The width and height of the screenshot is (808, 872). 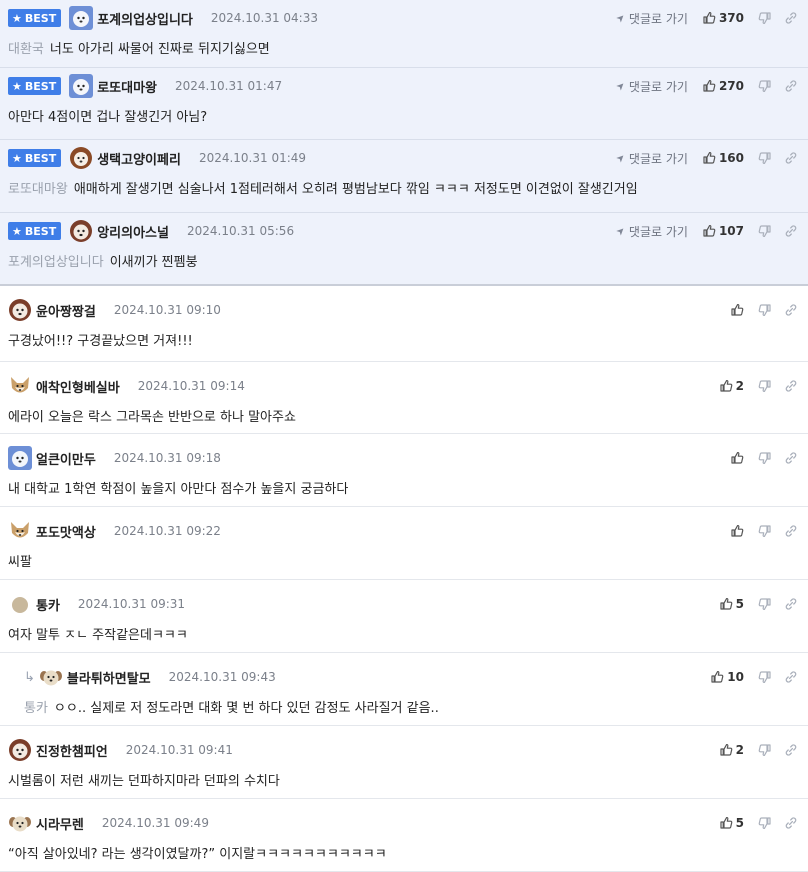 I want to click on best-label: BEST, so click(x=40, y=231).